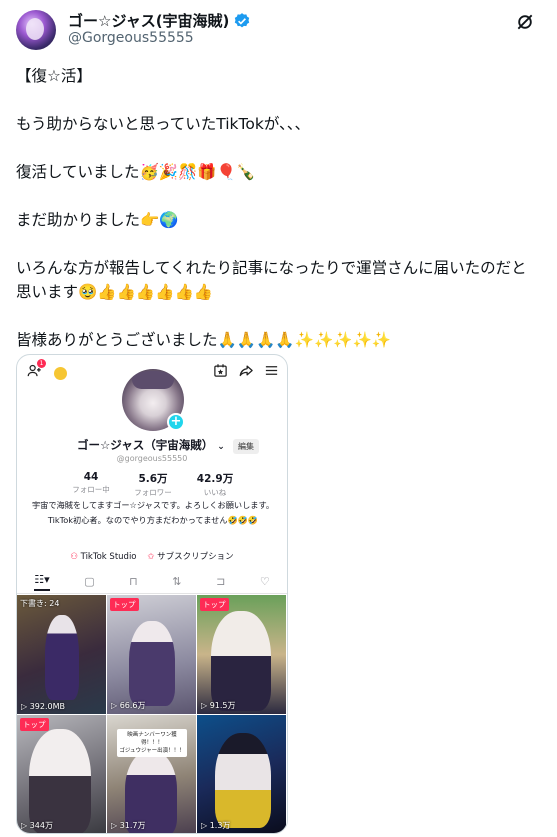  What do you see at coordinates (91, 477) in the screenshot?
I see `stat-number: 44` at bounding box center [91, 477].